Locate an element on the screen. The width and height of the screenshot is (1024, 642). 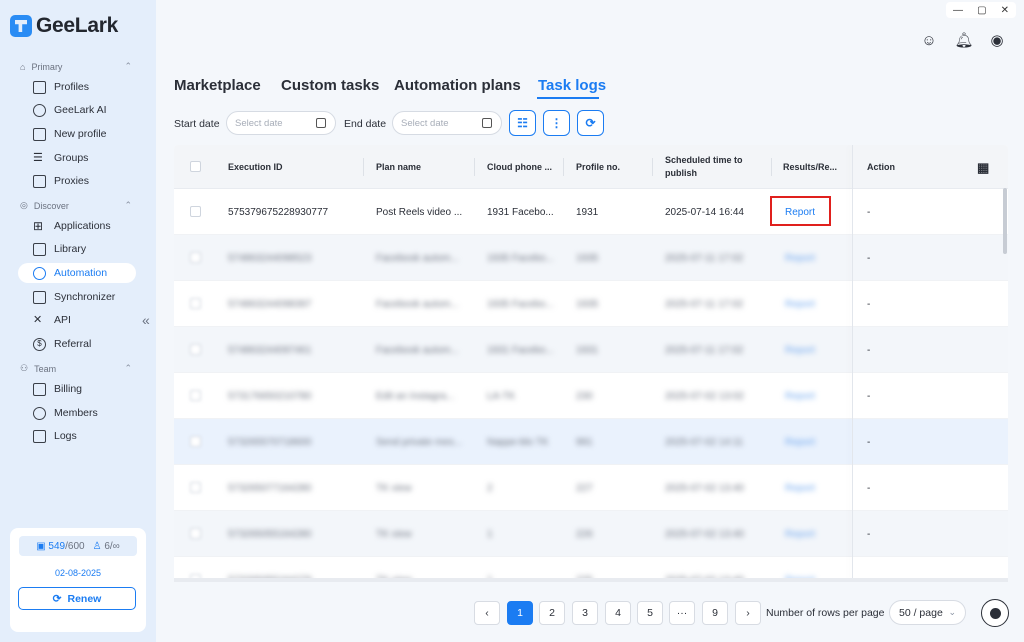
maximize-icon: ▢ is located at coordinates (981, 10).